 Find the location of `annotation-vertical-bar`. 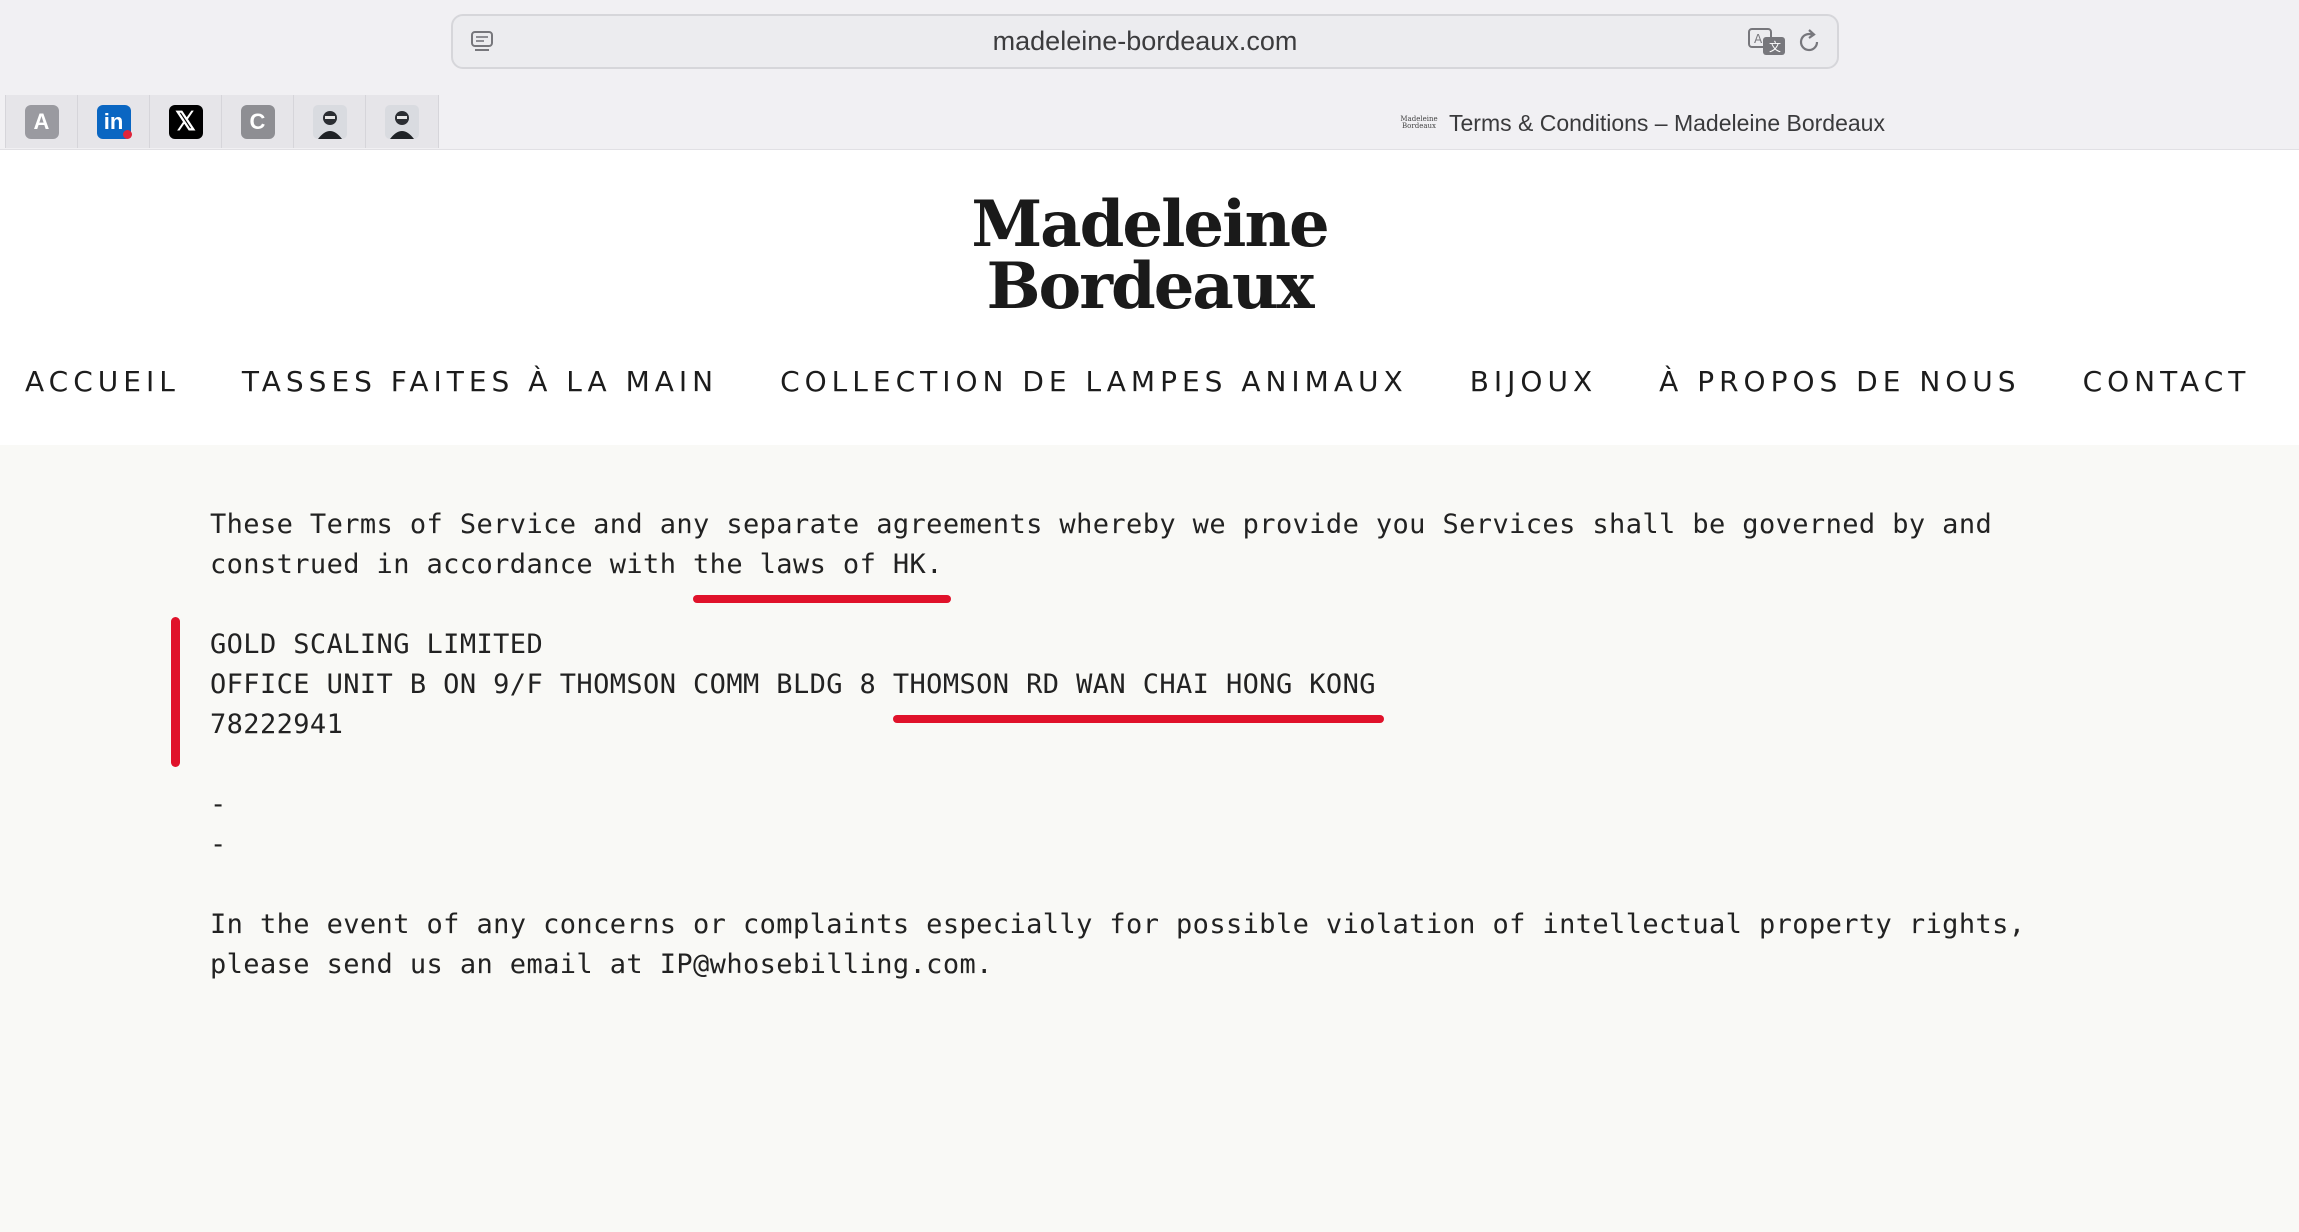

annotation-vertical-bar is located at coordinates (175, 692).